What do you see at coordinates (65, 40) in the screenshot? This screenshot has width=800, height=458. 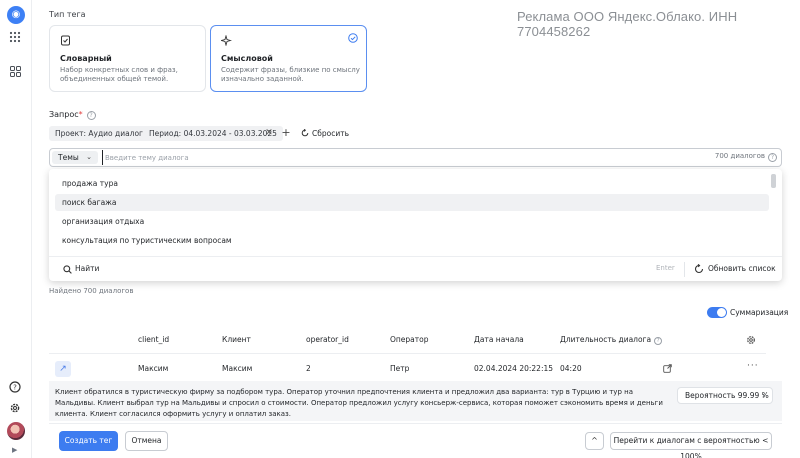 I see `dictionary-icon` at bounding box center [65, 40].